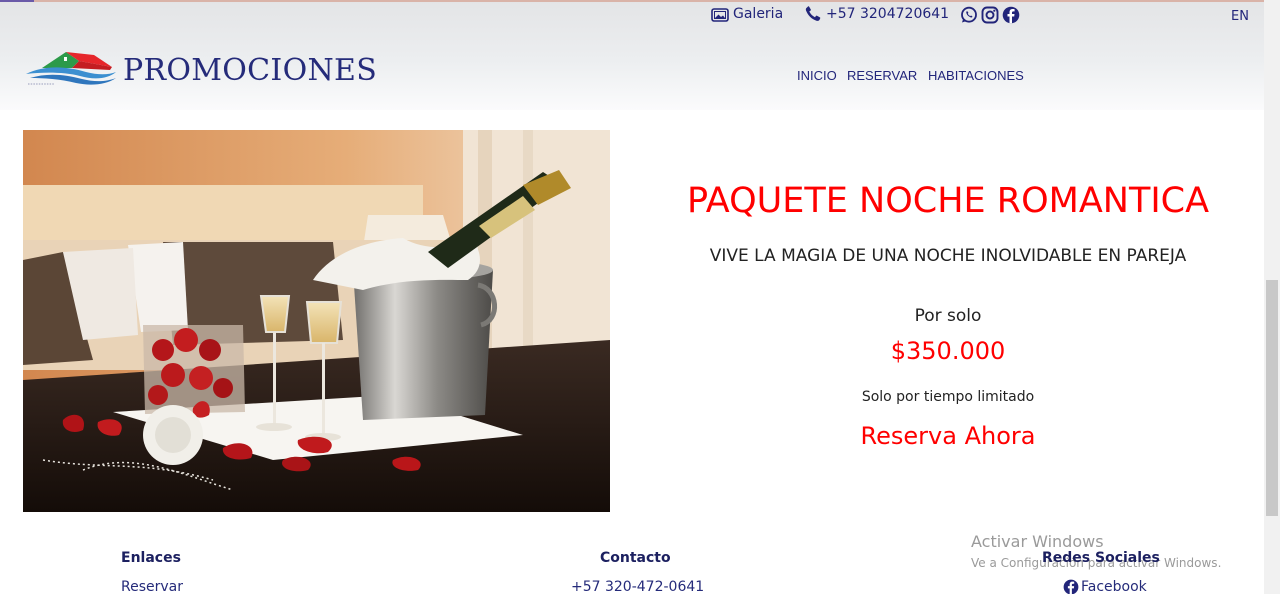 The width and height of the screenshot is (1280, 594). Describe the element at coordinates (976, 75) in the screenshot. I see `nav-habitaciones: HABITACIONES` at that location.